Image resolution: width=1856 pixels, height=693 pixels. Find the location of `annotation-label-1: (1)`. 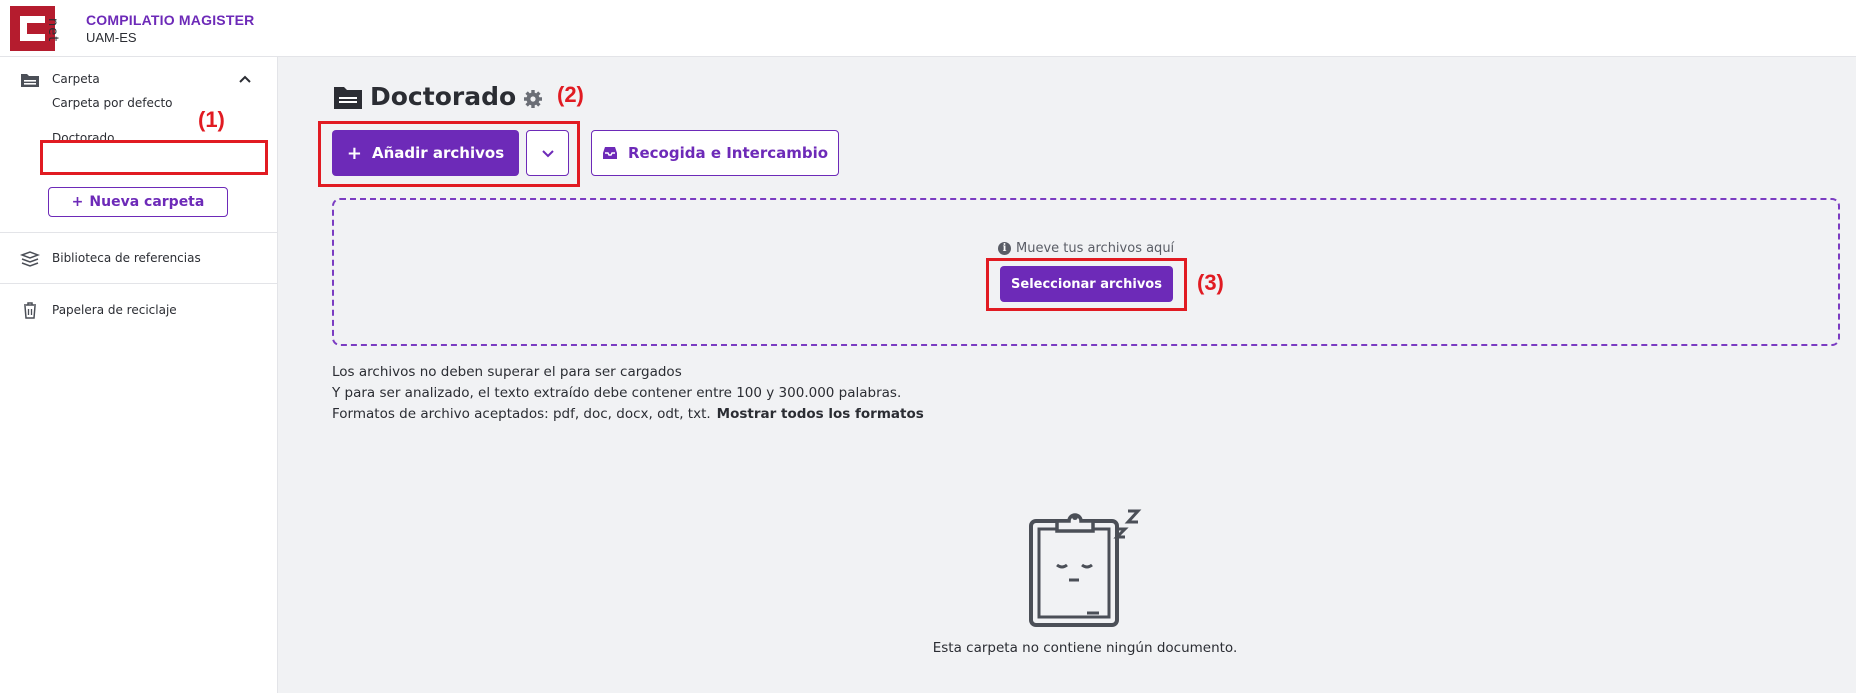

annotation-label-1: (1) is located at coordinates (211, 119).